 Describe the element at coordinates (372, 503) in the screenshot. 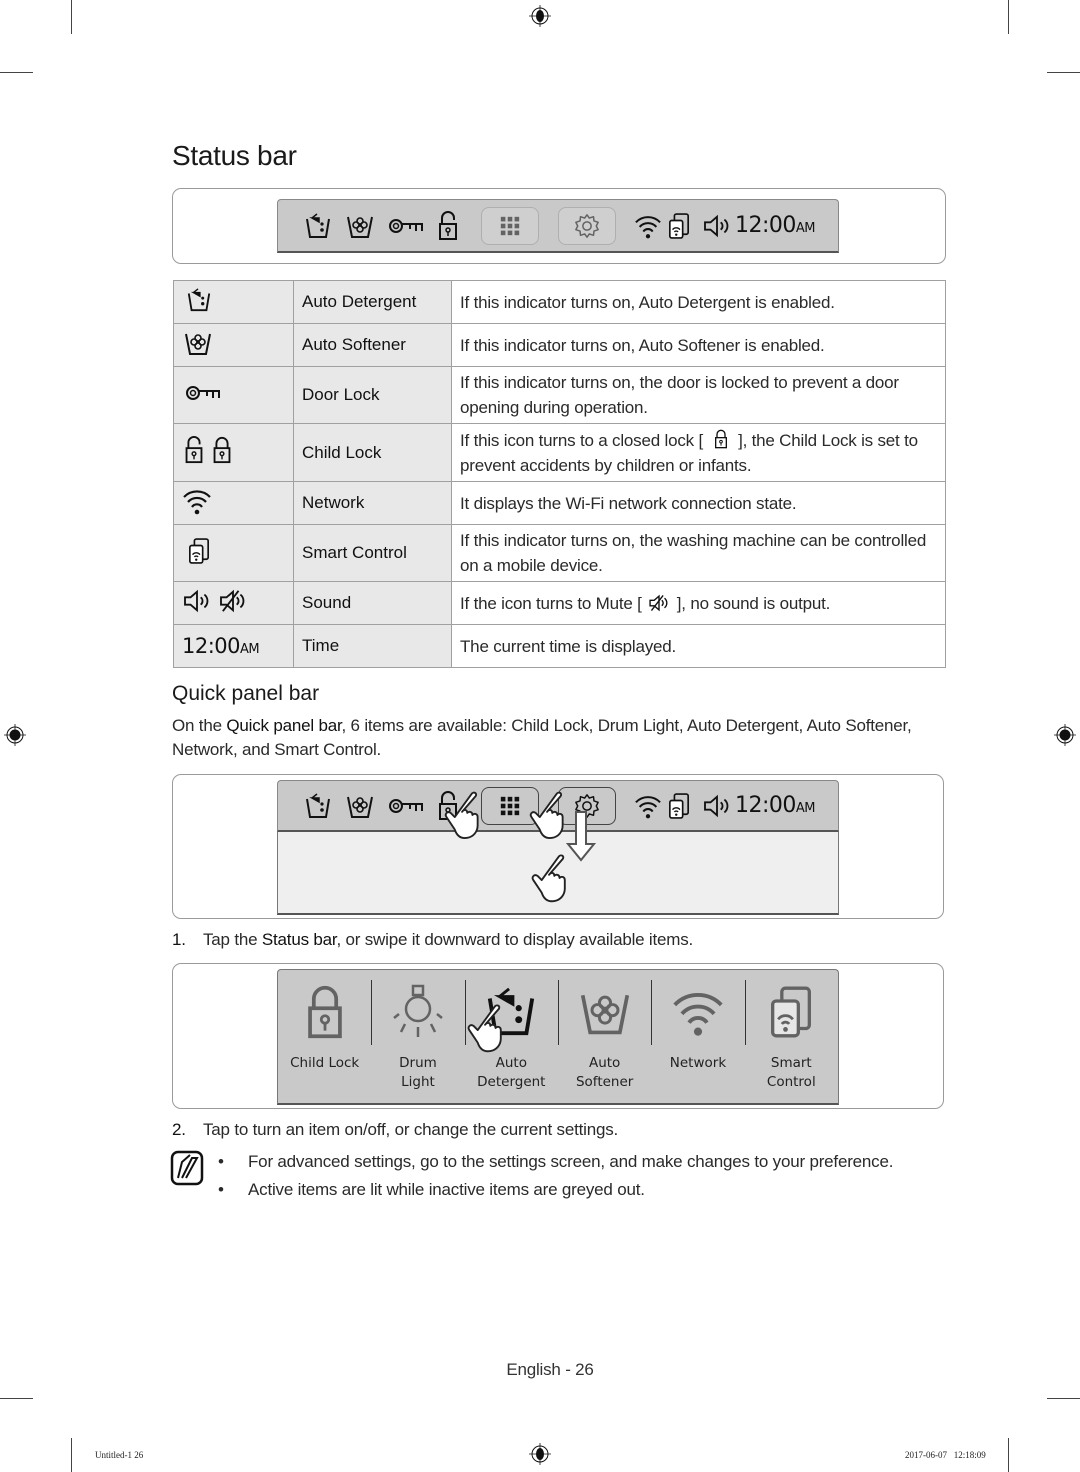

I see `row-name: Network` at that location.